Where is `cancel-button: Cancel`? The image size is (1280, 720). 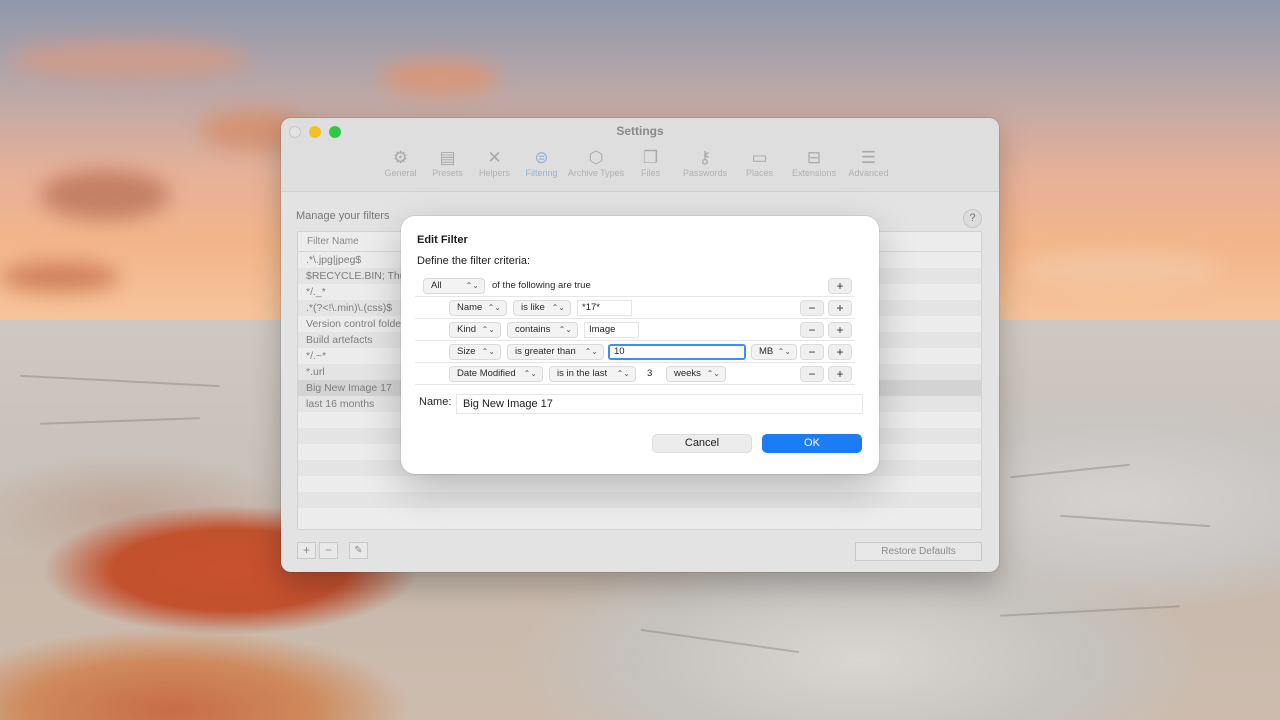 cancel-button: Cancel is located at coordinates (702, 443).